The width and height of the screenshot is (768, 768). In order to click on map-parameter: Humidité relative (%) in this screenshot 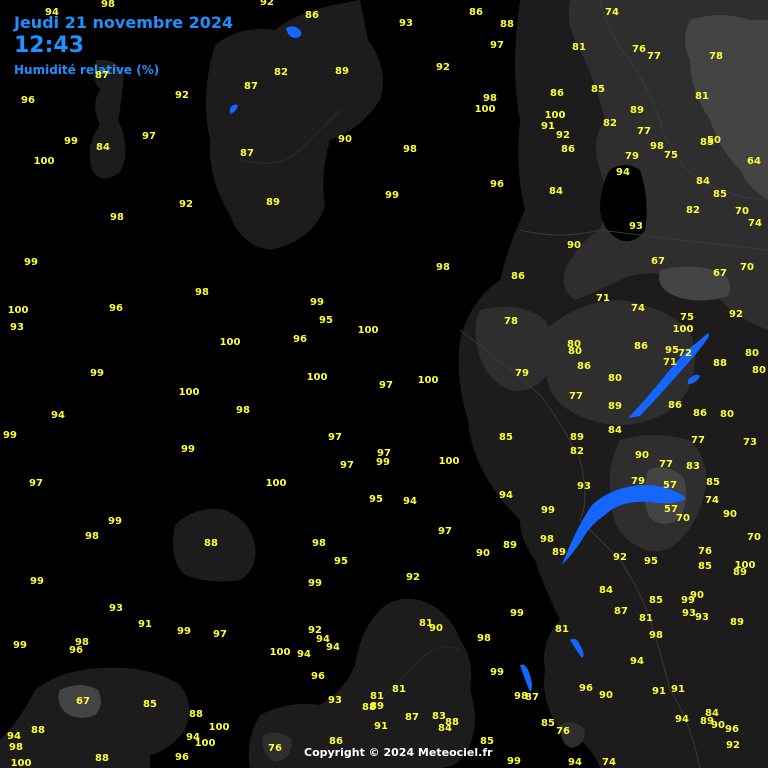, I will do `click(87, 70)`.